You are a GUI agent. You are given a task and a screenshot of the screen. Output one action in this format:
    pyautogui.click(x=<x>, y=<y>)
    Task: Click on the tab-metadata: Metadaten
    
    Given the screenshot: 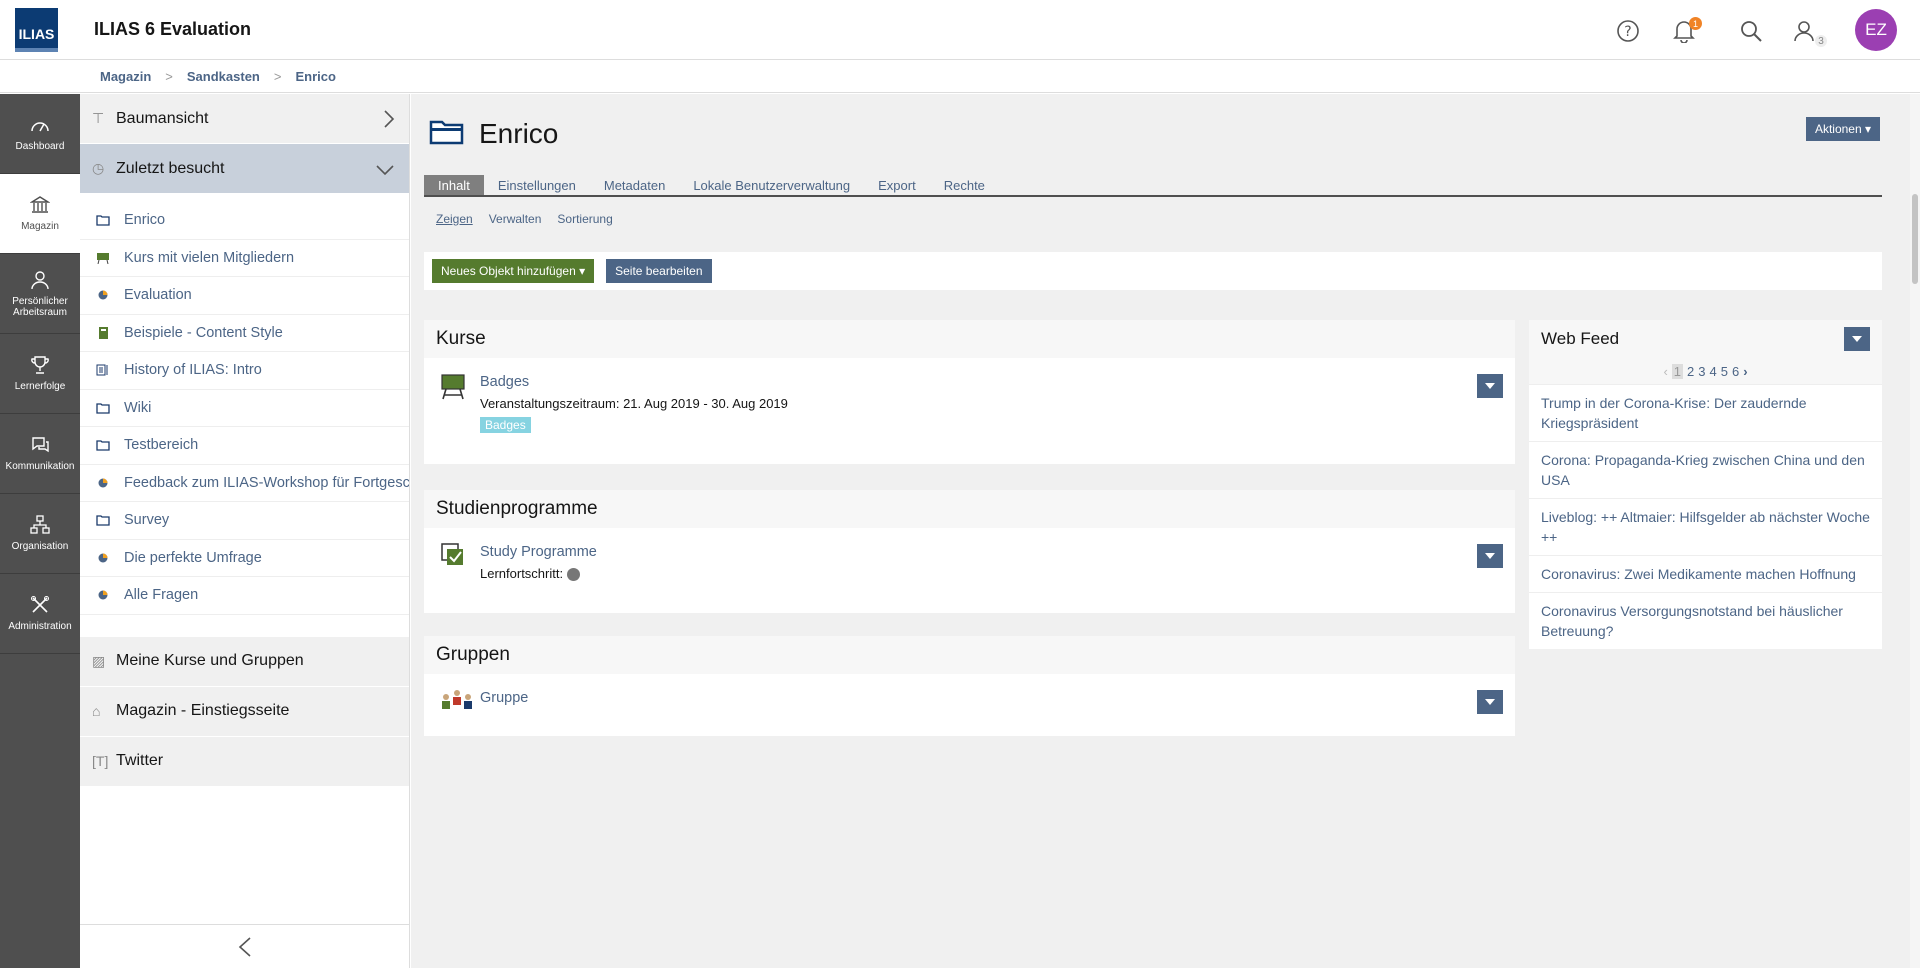 What is the action you would take?
    pyautogui.click(x=634, y=185)
    